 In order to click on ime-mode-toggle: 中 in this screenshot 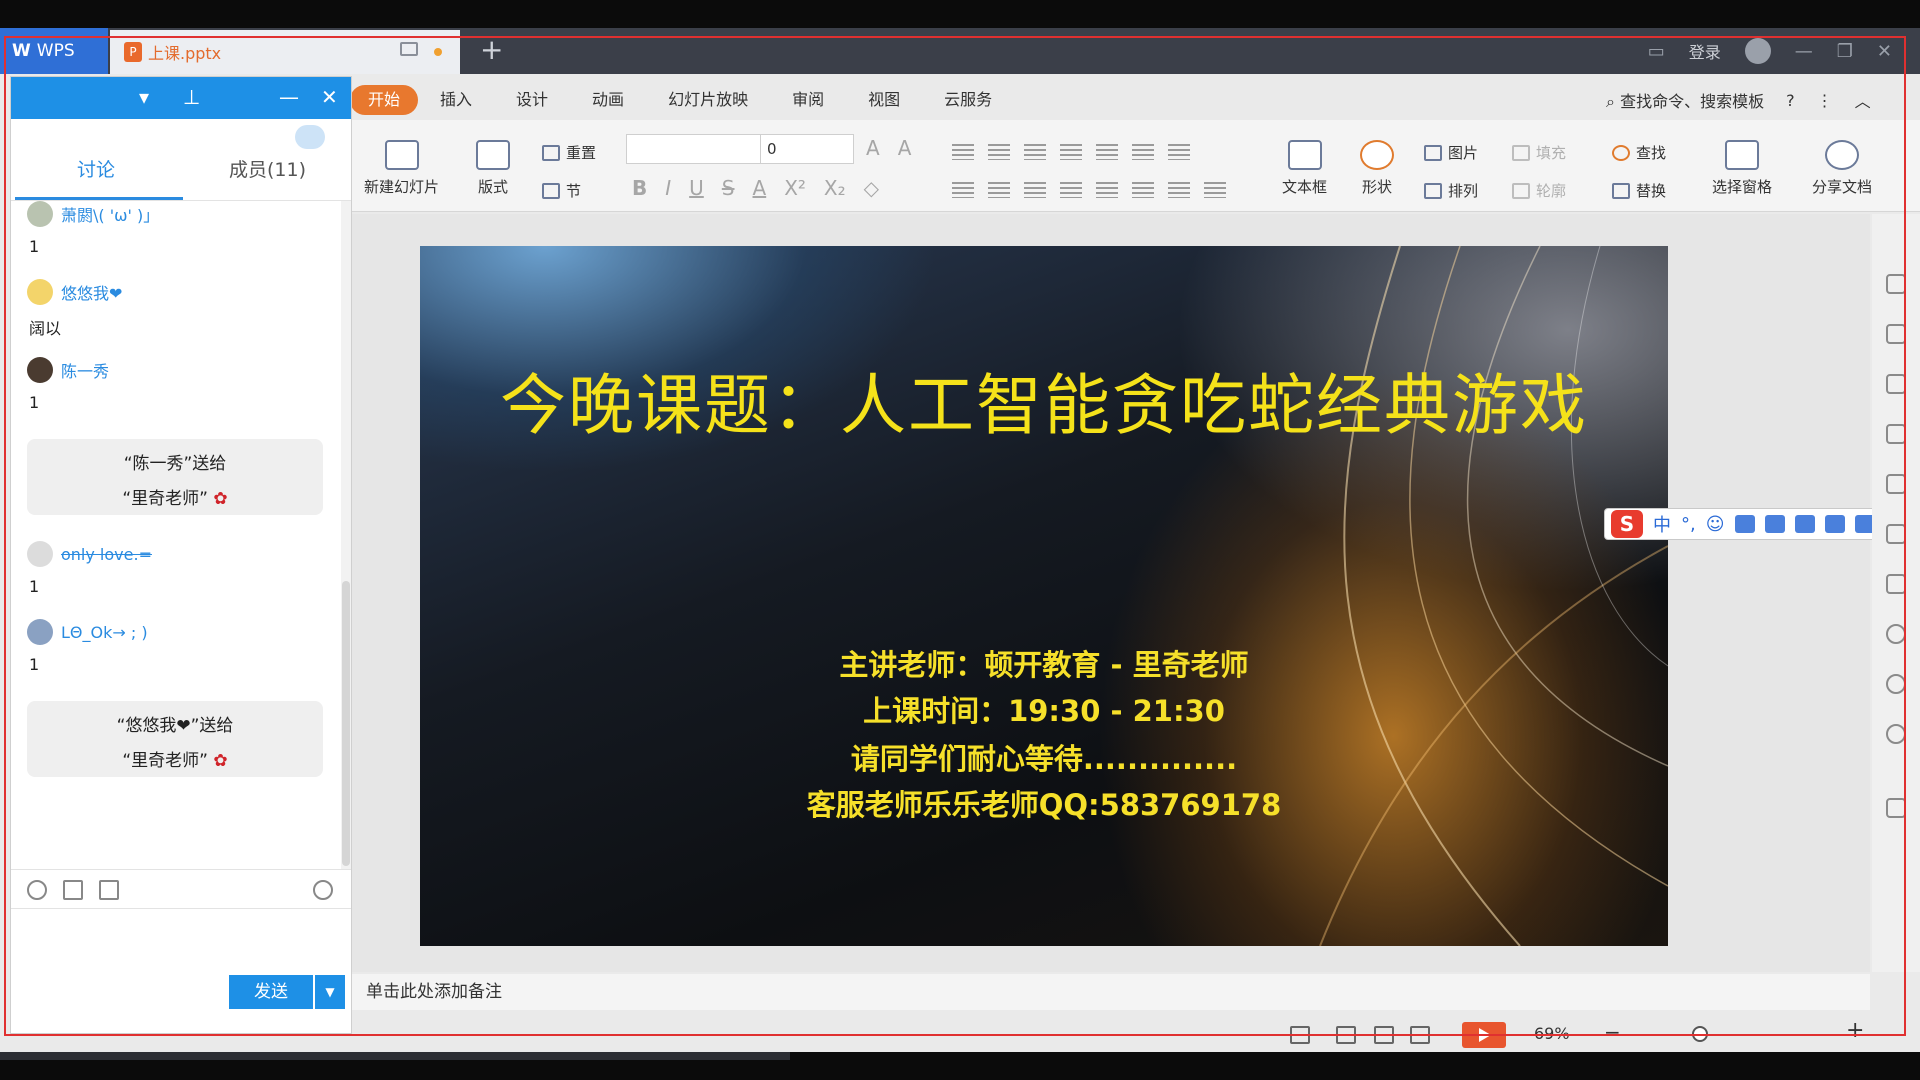, I will do `click(1662, 524)`.